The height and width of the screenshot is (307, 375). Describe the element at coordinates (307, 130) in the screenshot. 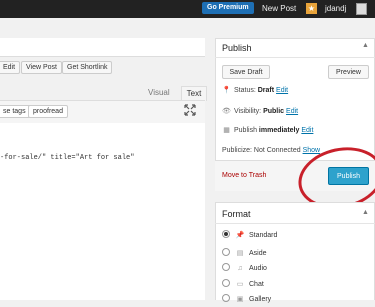

I see `edit-schedule-link: Edit` at that location.